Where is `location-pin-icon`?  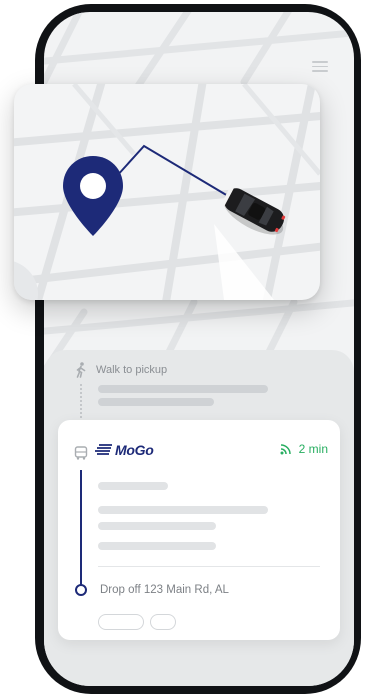 location-pin-icon is located at coordinates (93, 196).